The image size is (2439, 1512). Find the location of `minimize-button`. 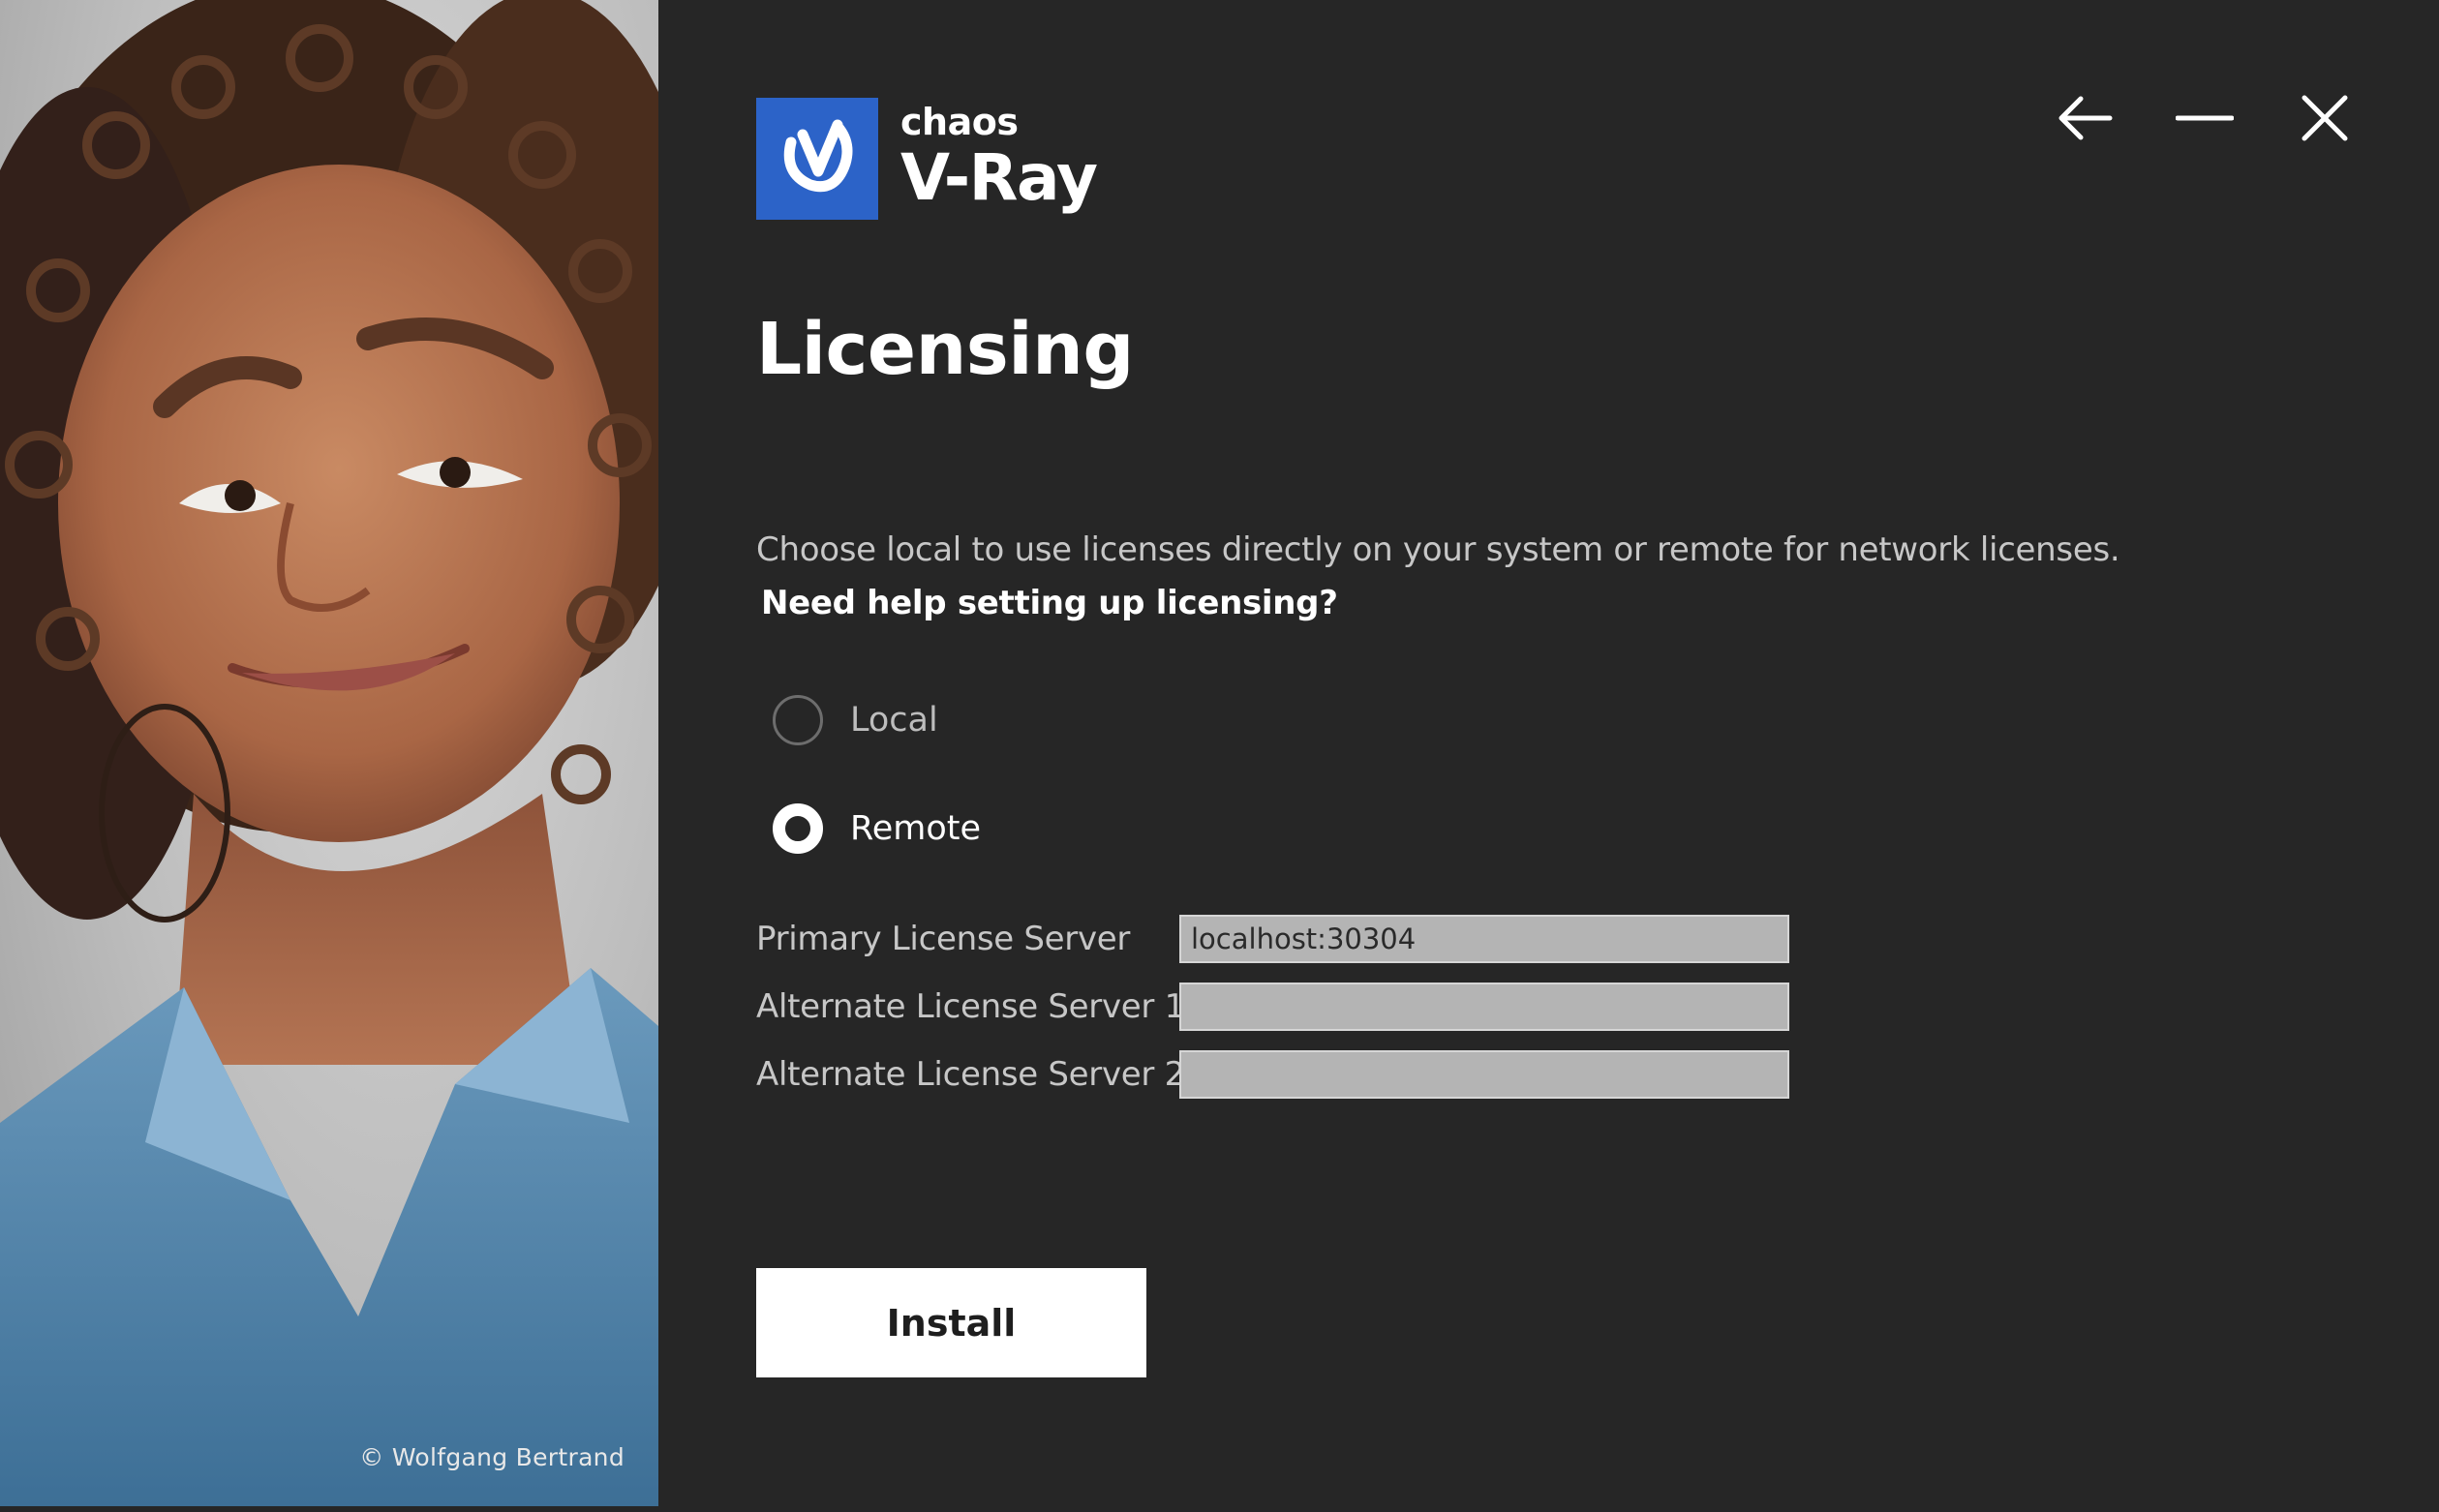

minimize-button is located at coordinates (2205, 118).